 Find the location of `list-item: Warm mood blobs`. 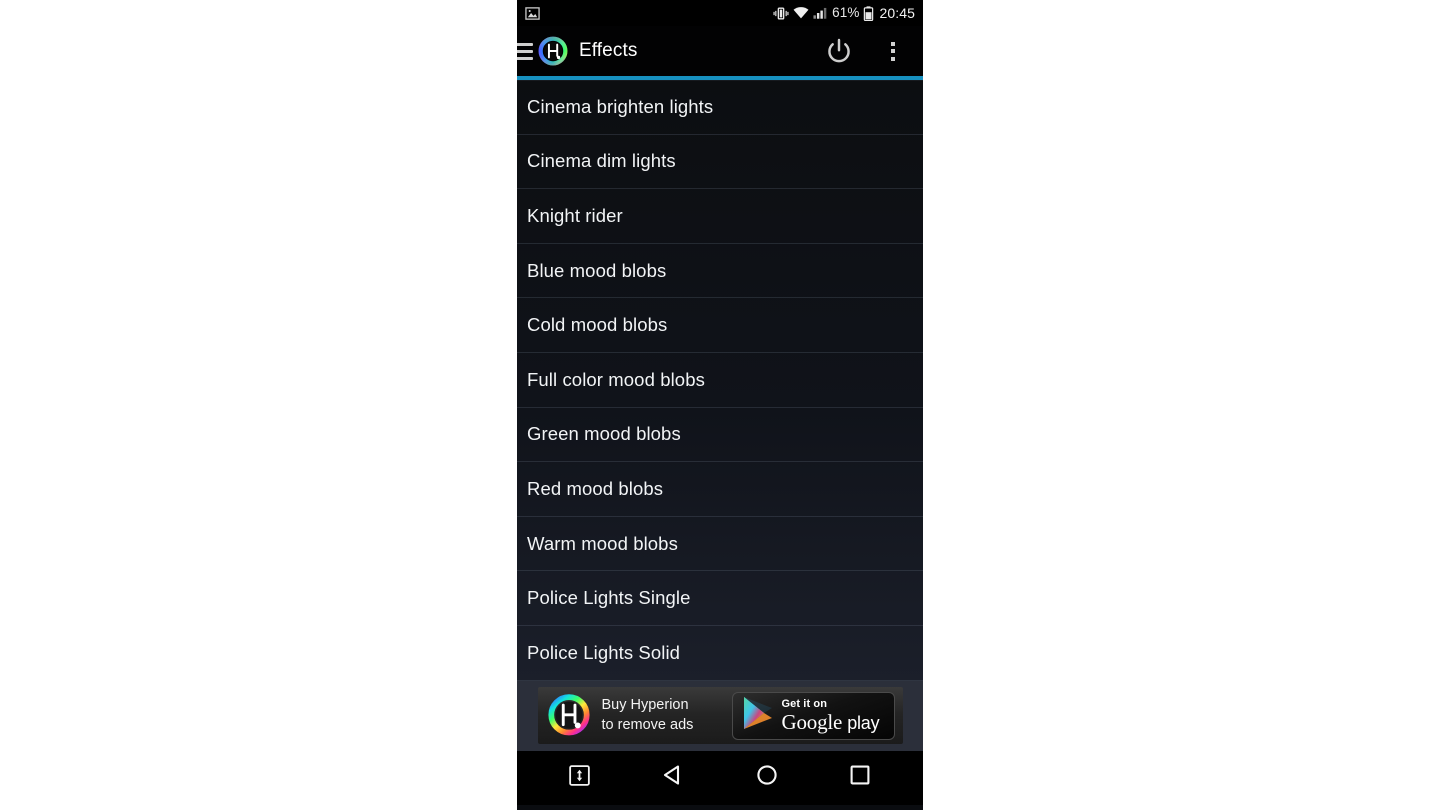

list-item: Warm mood blobs is located at coordinates (720, 544).